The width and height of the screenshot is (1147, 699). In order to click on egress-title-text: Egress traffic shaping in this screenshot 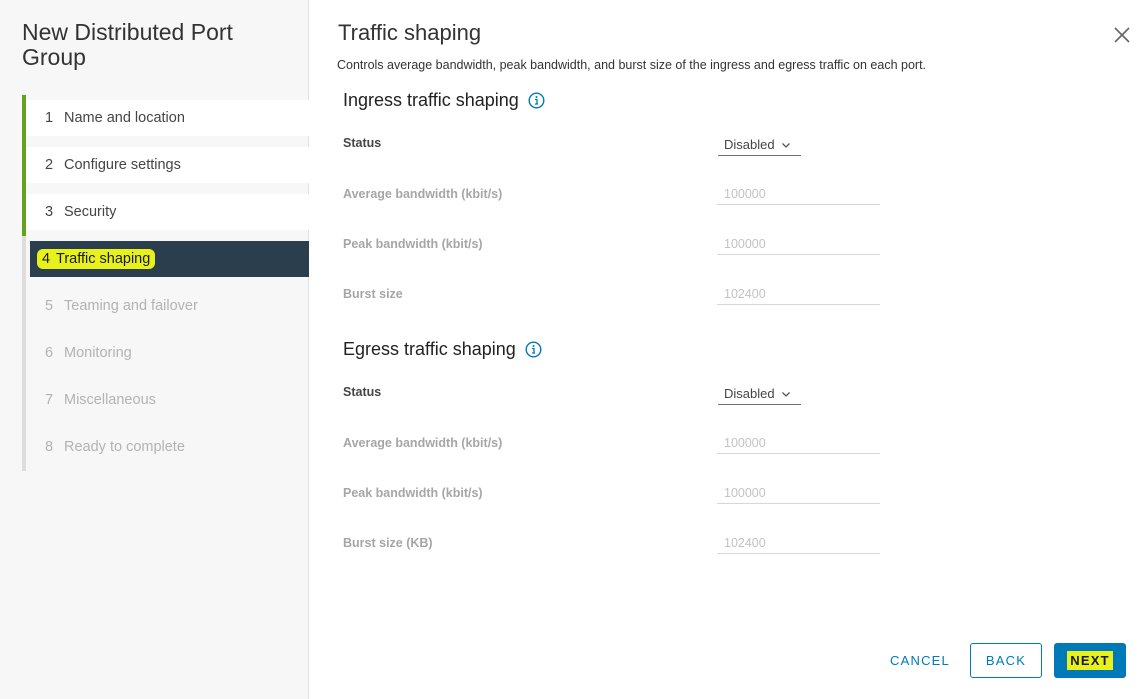, I will do `click(429, 349)`.